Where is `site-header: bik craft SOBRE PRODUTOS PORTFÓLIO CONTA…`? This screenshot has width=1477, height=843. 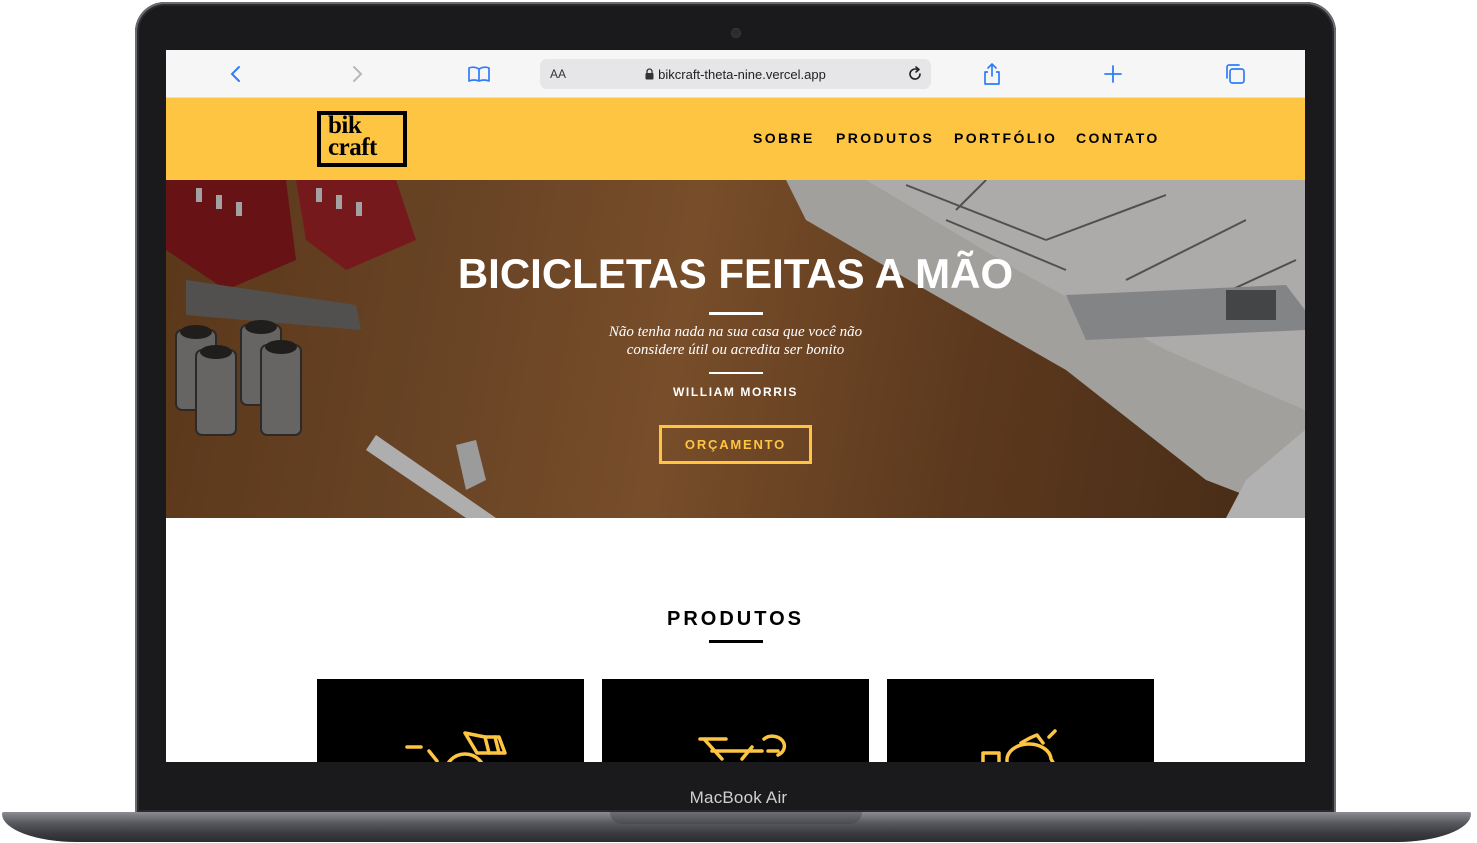 site-header: bik craft SOBRE PRODUTOS PORTFÓLIO CONTA… is located at coordinates (735, 139).